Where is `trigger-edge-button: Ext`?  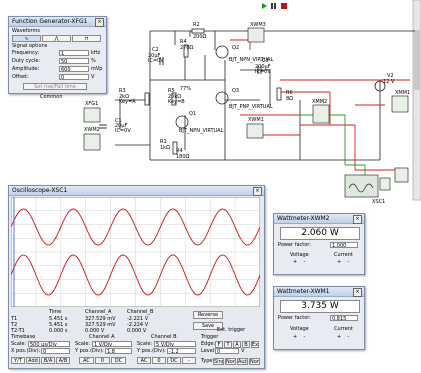
trigger-edge-button: Ext is located at coordinates (255, 344).